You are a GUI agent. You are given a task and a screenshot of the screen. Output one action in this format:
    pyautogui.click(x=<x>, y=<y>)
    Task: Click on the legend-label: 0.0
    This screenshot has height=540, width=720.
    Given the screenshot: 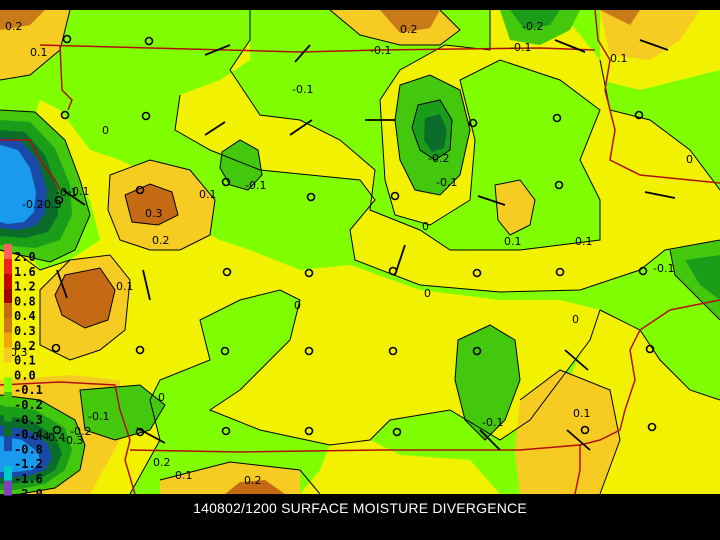 What is the action you would take?
    pyautogui.click(x=25, y=375)
    